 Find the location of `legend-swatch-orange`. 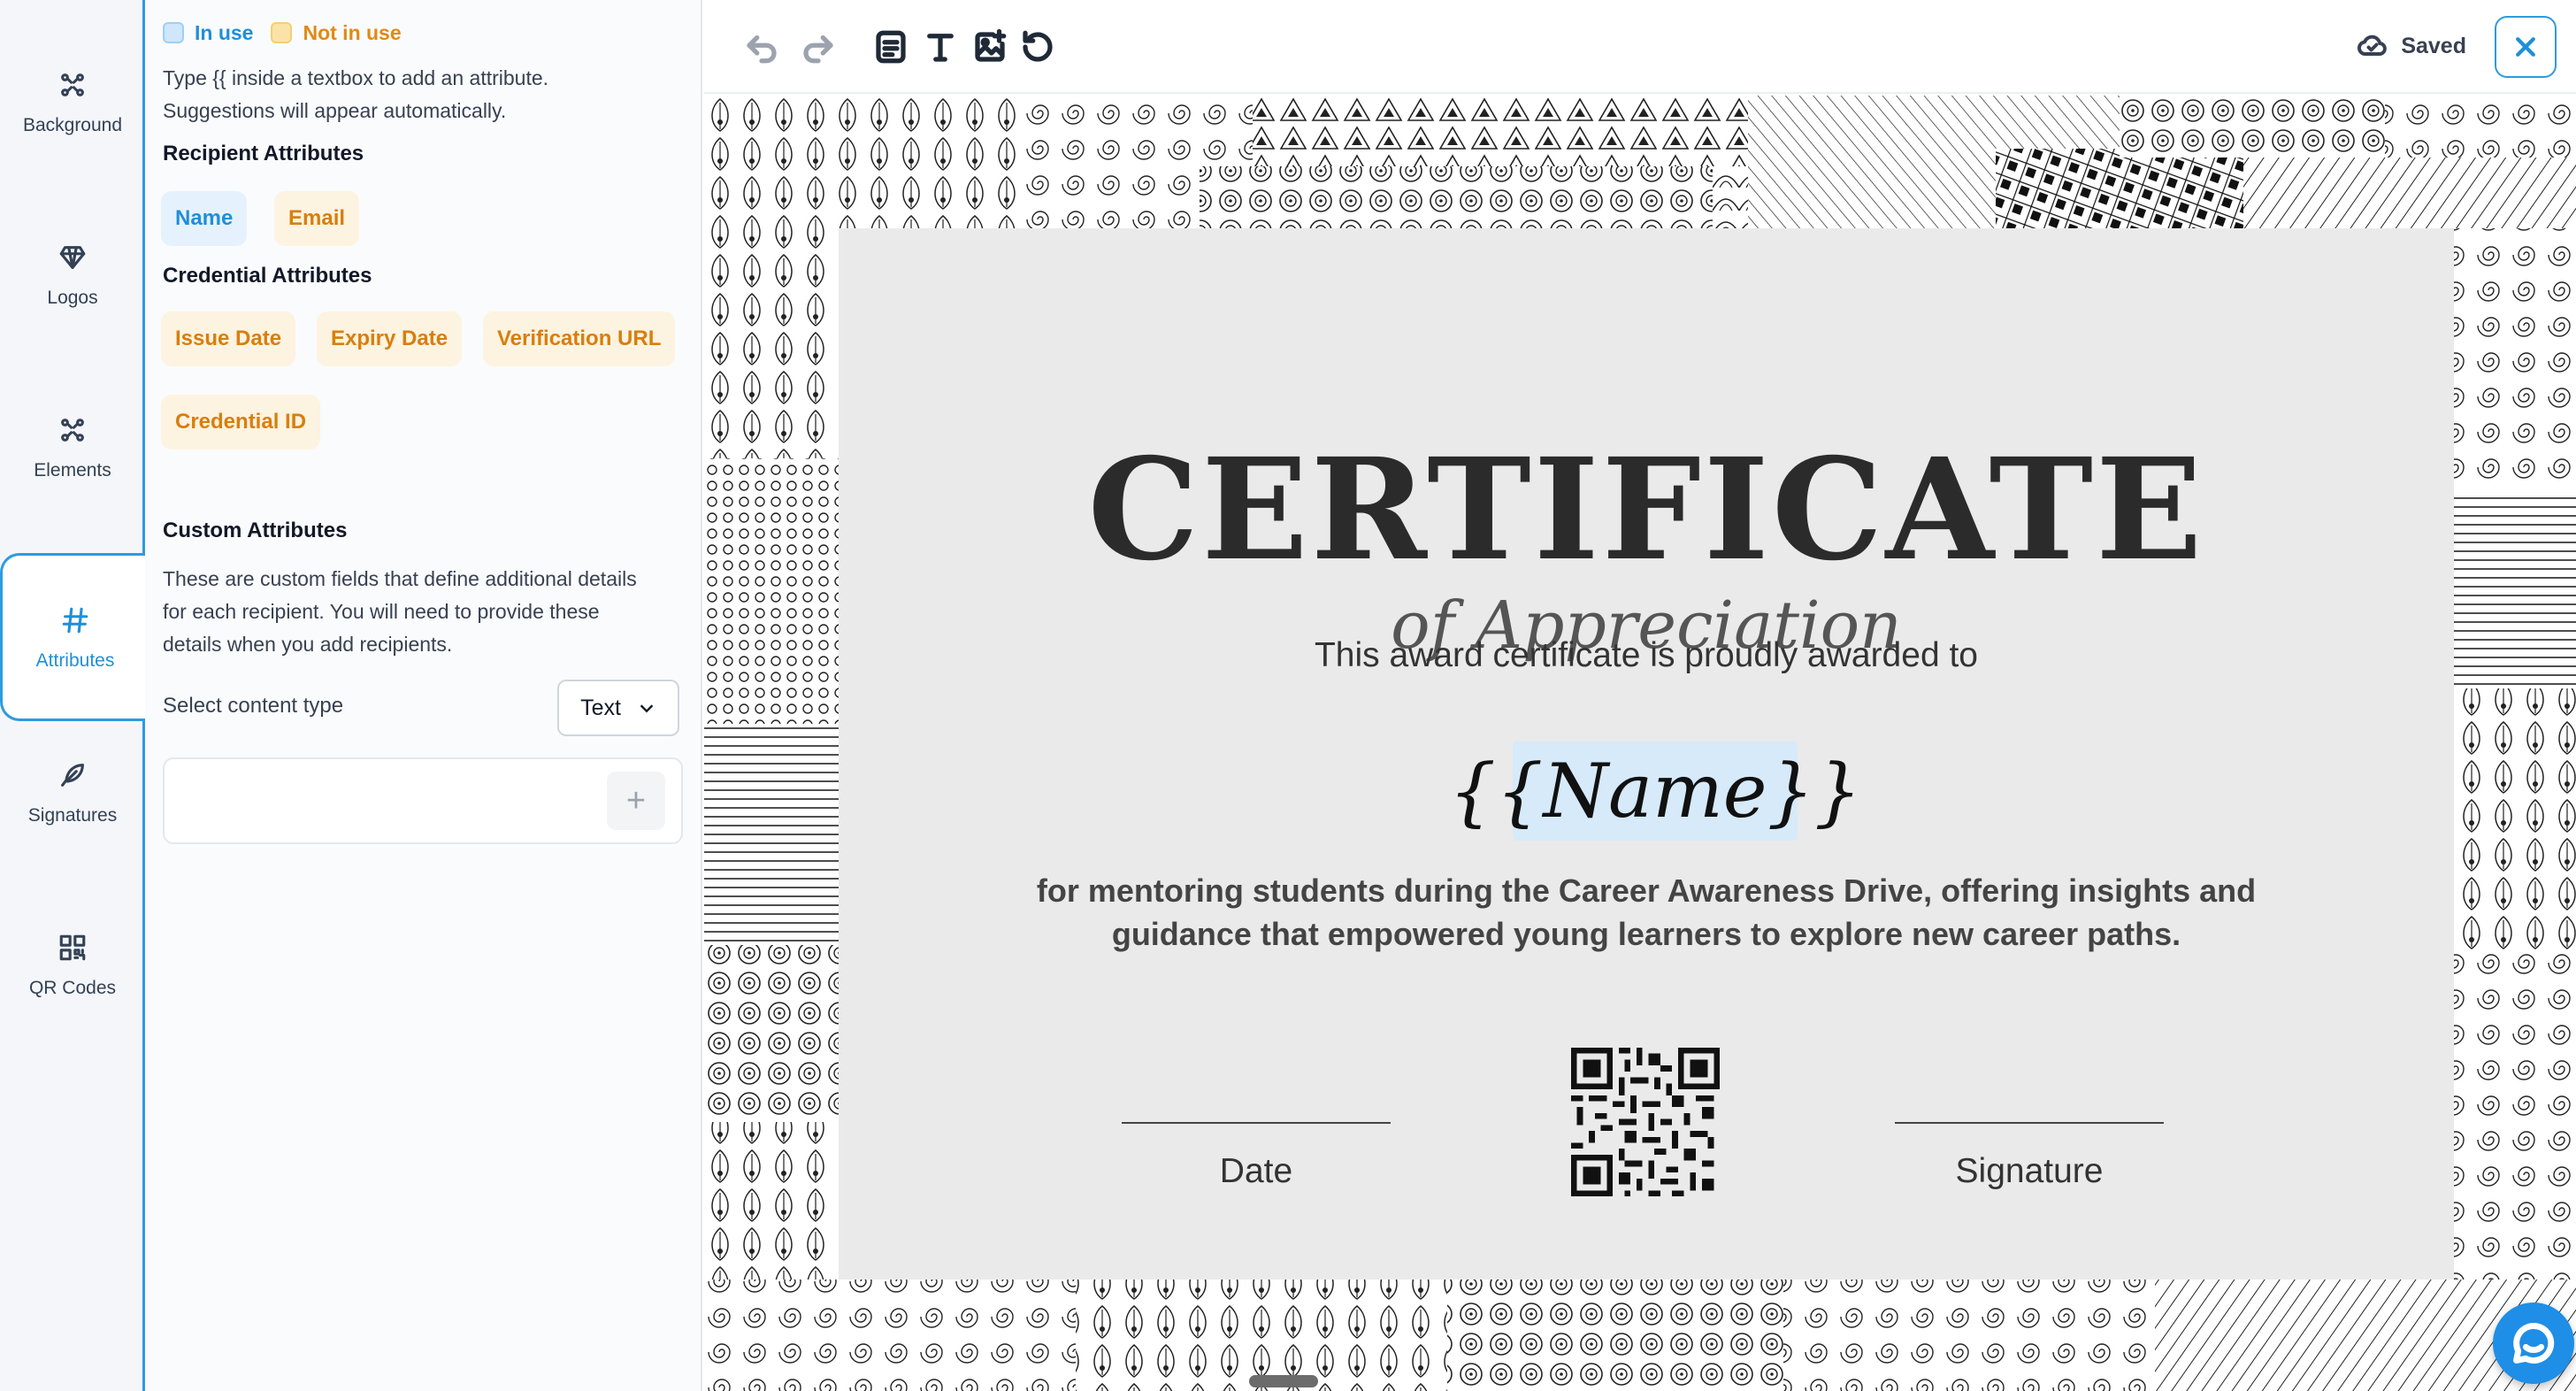

legend-swatch-orange is located at coordinates (282, 33).